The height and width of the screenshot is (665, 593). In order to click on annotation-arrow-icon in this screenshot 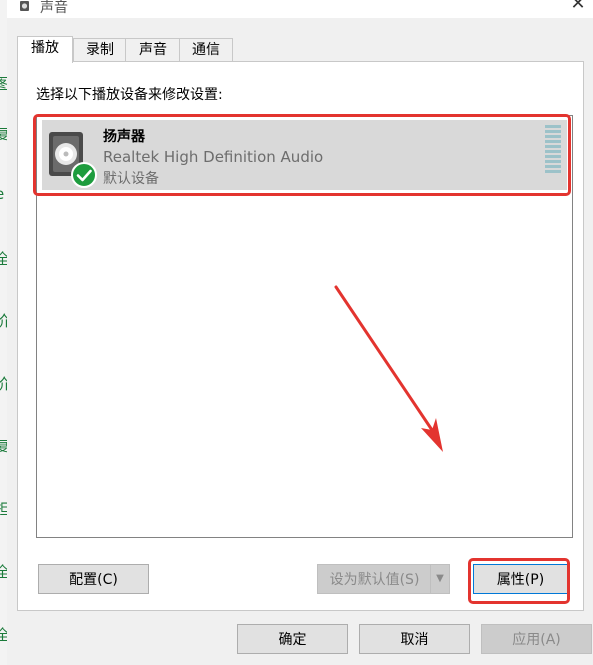, I will do `click(388, 368)`.